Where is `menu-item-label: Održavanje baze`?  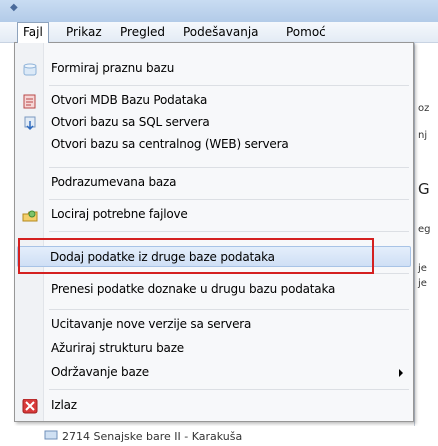
menu-item-label: Održavanje baze is located at coordinates (100, 372).